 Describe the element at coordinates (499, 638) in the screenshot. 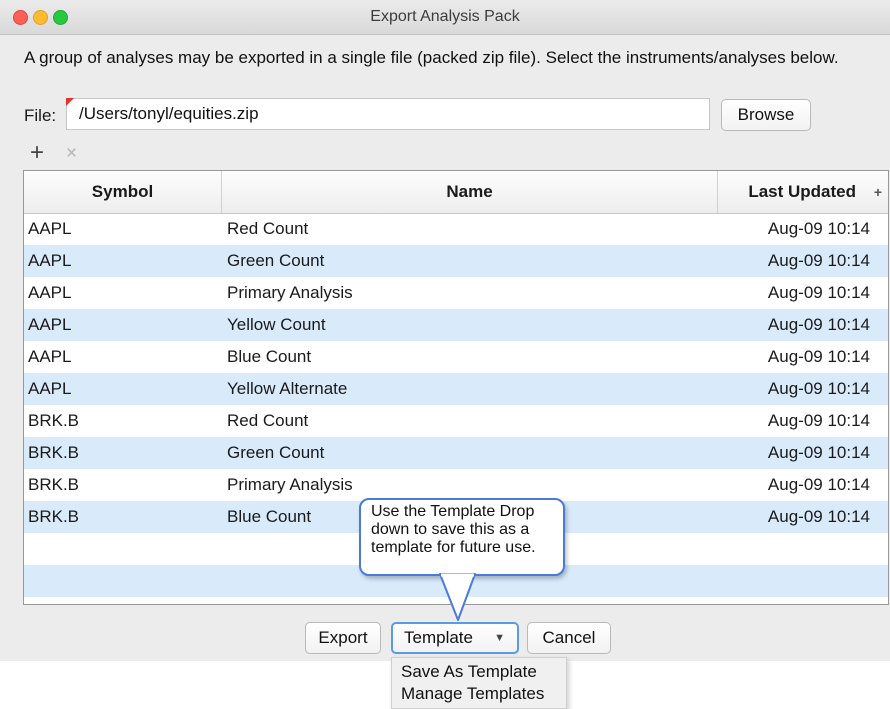

I see `chevron-down-icon: ▼` at that location.